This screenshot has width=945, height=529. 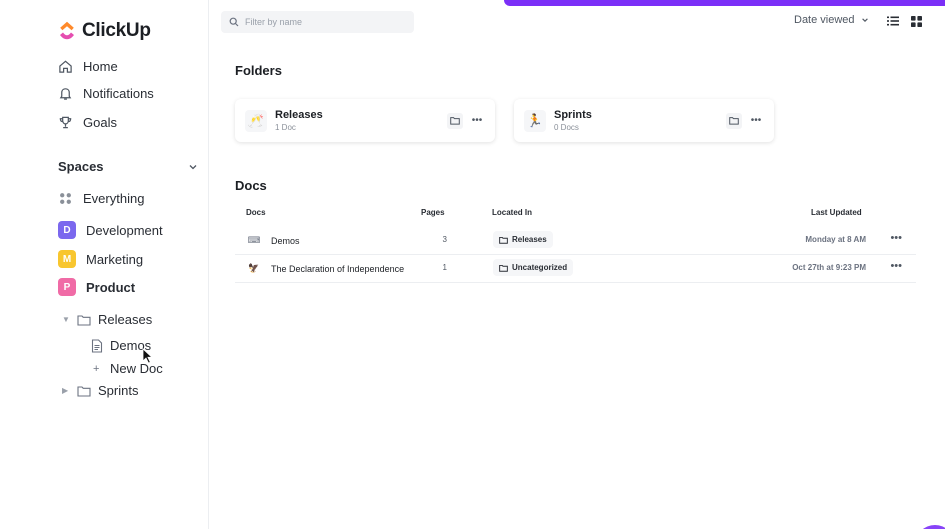 What do you see at coordinates (829, 267) in the screenshot?
I see `doc-last-updated: Oct 27th at 9:23 PM` at bounding box center [829, 267].